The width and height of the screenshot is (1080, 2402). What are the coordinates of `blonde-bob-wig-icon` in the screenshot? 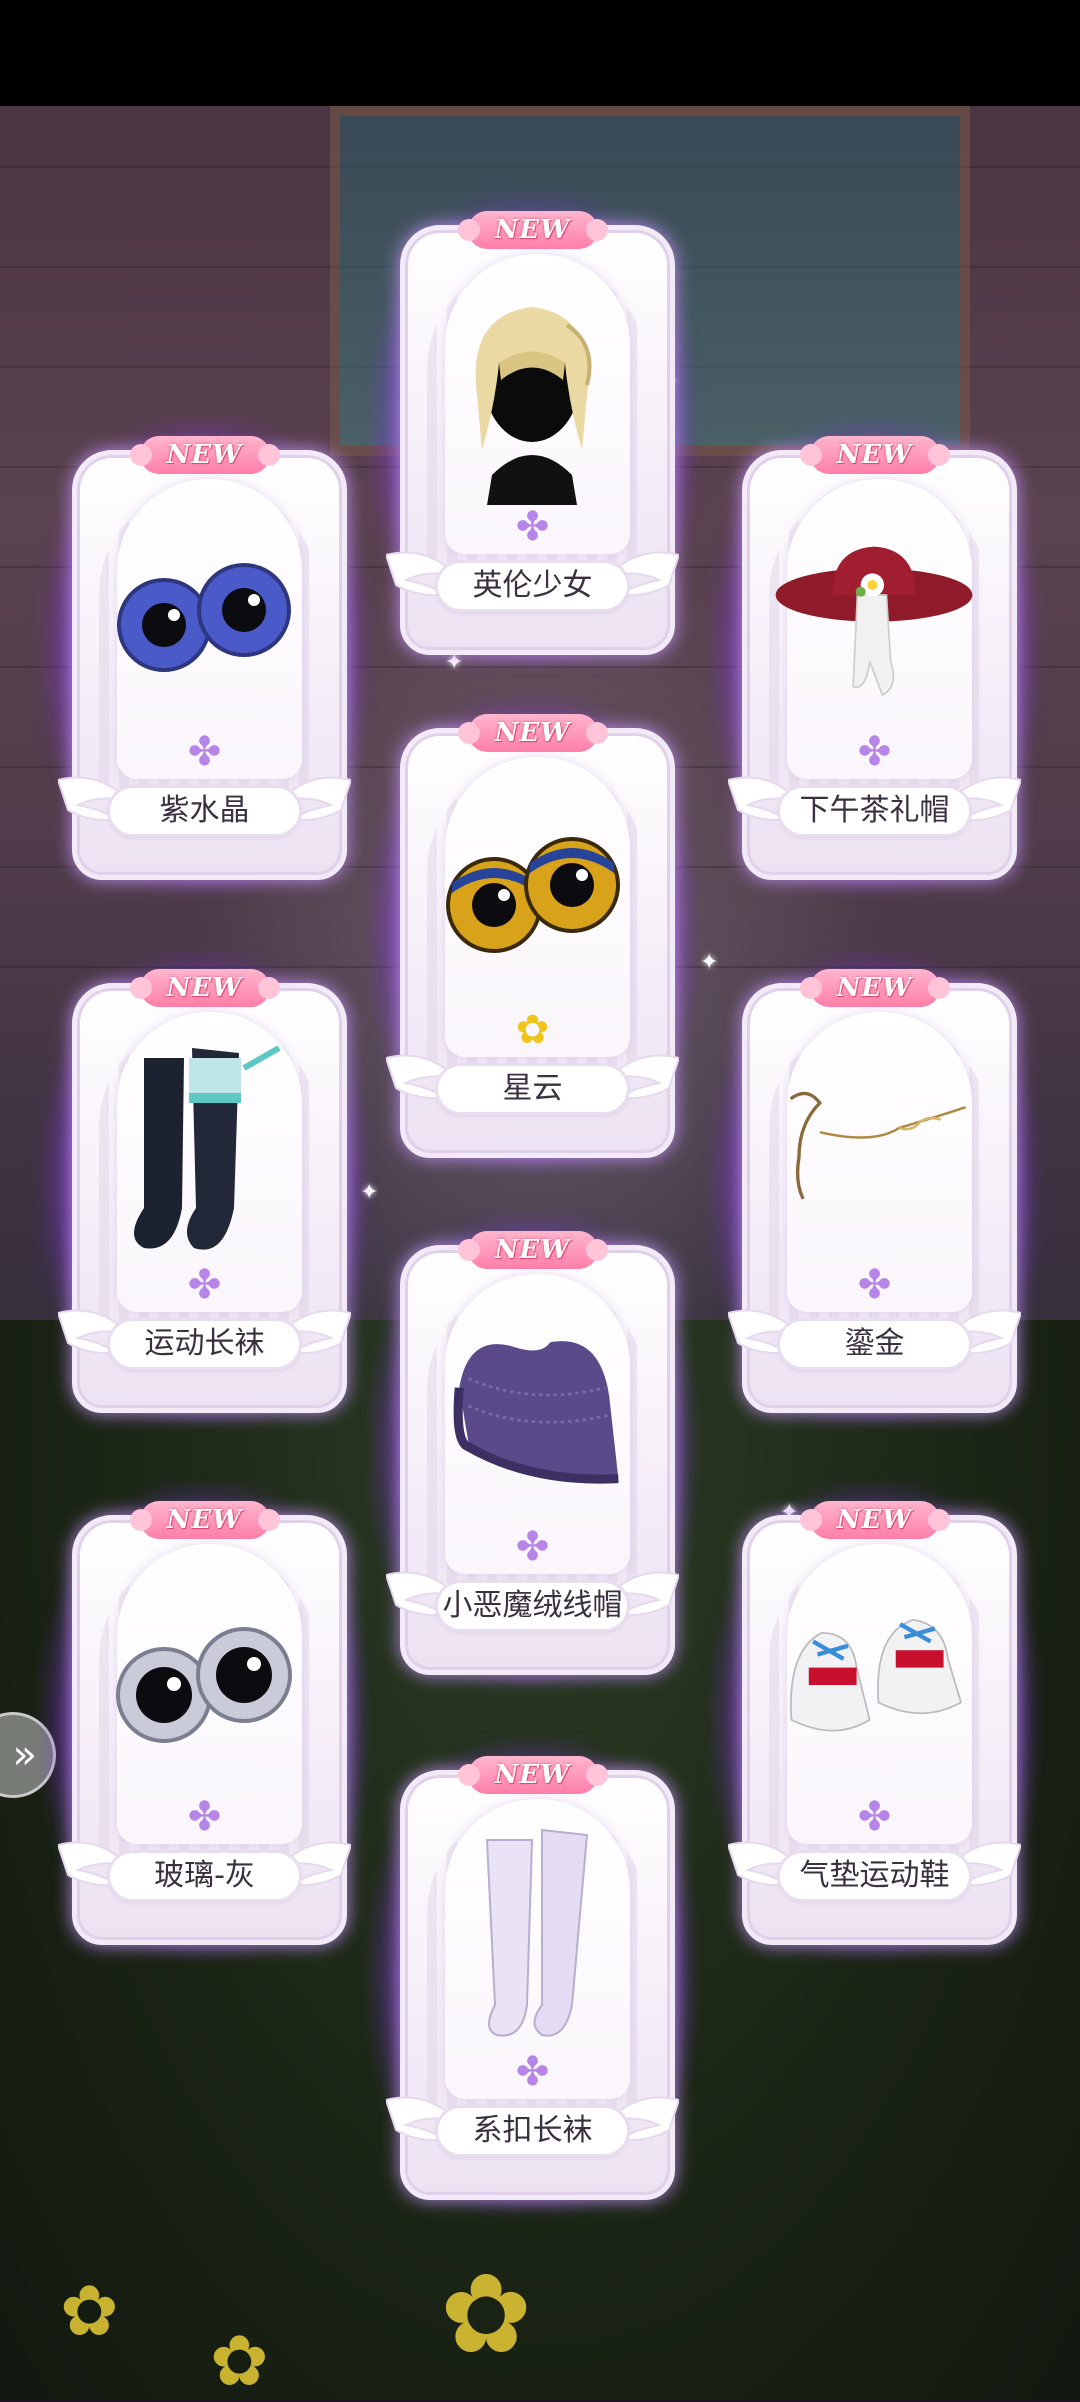 It's located at (532, 395).